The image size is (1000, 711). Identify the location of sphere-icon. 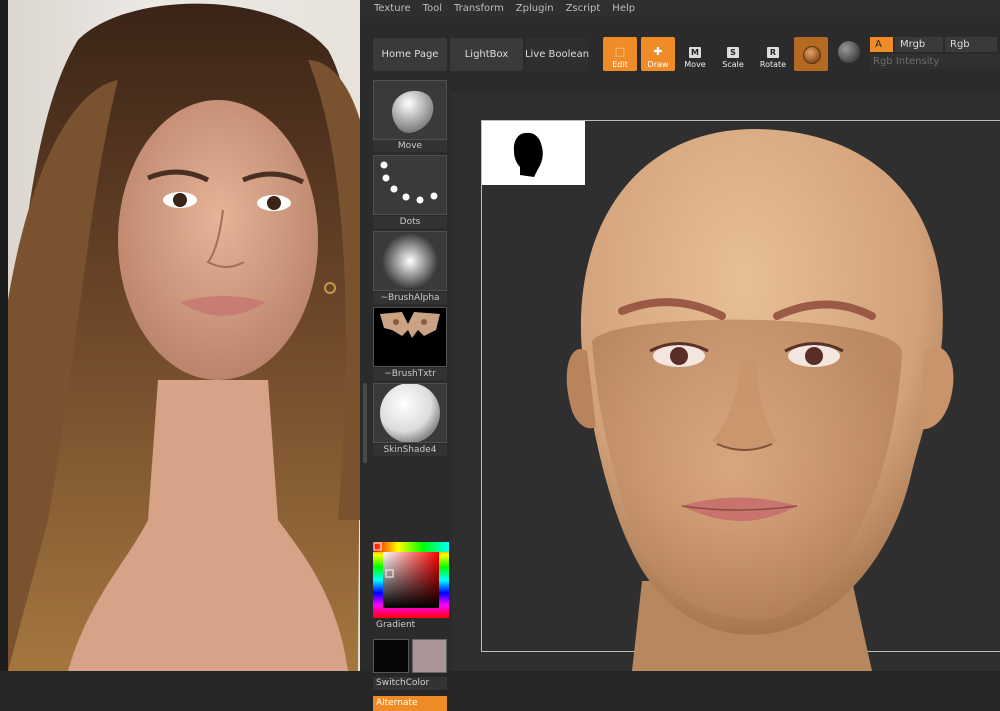
(849, 52).